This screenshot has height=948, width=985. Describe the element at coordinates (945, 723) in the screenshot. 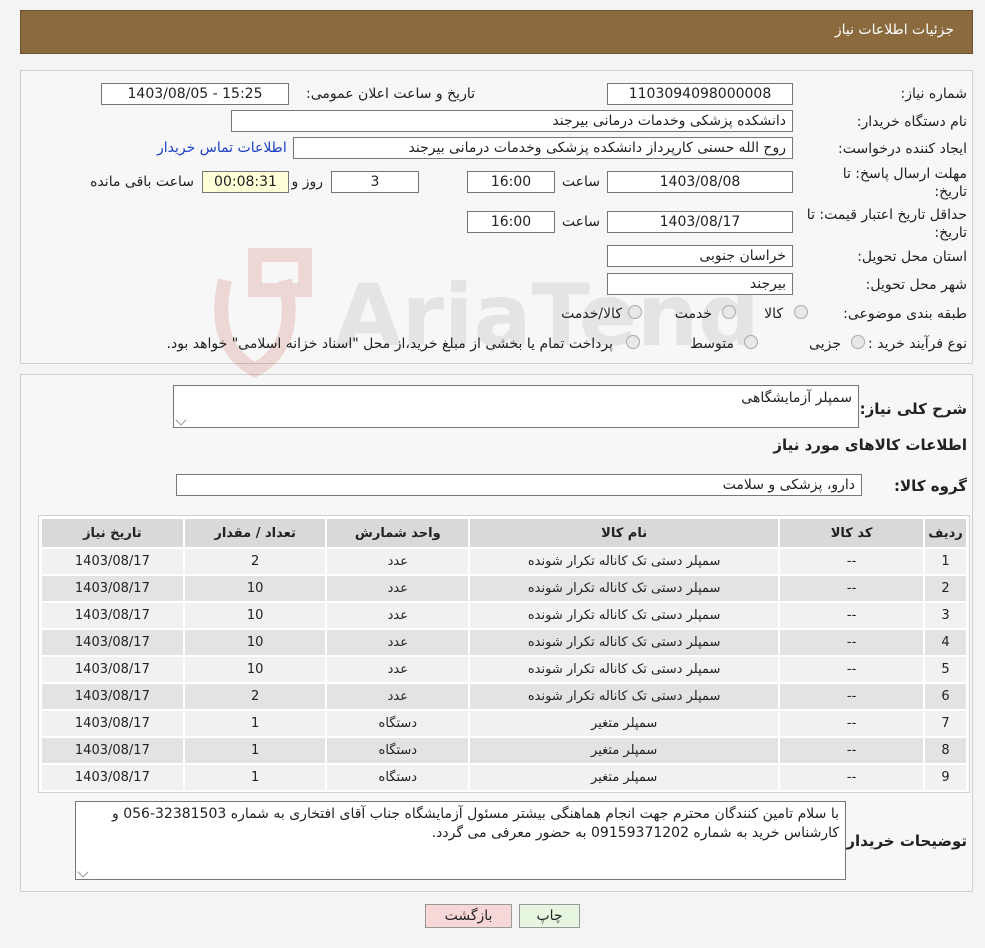

I see `cell-row-number: 7` at that location.